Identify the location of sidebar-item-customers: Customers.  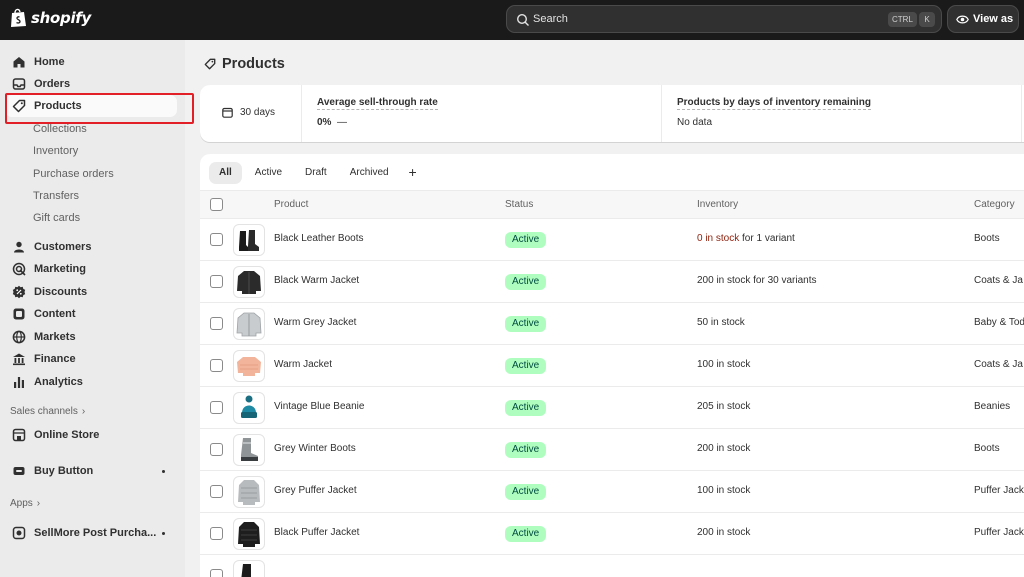
(91, 247).